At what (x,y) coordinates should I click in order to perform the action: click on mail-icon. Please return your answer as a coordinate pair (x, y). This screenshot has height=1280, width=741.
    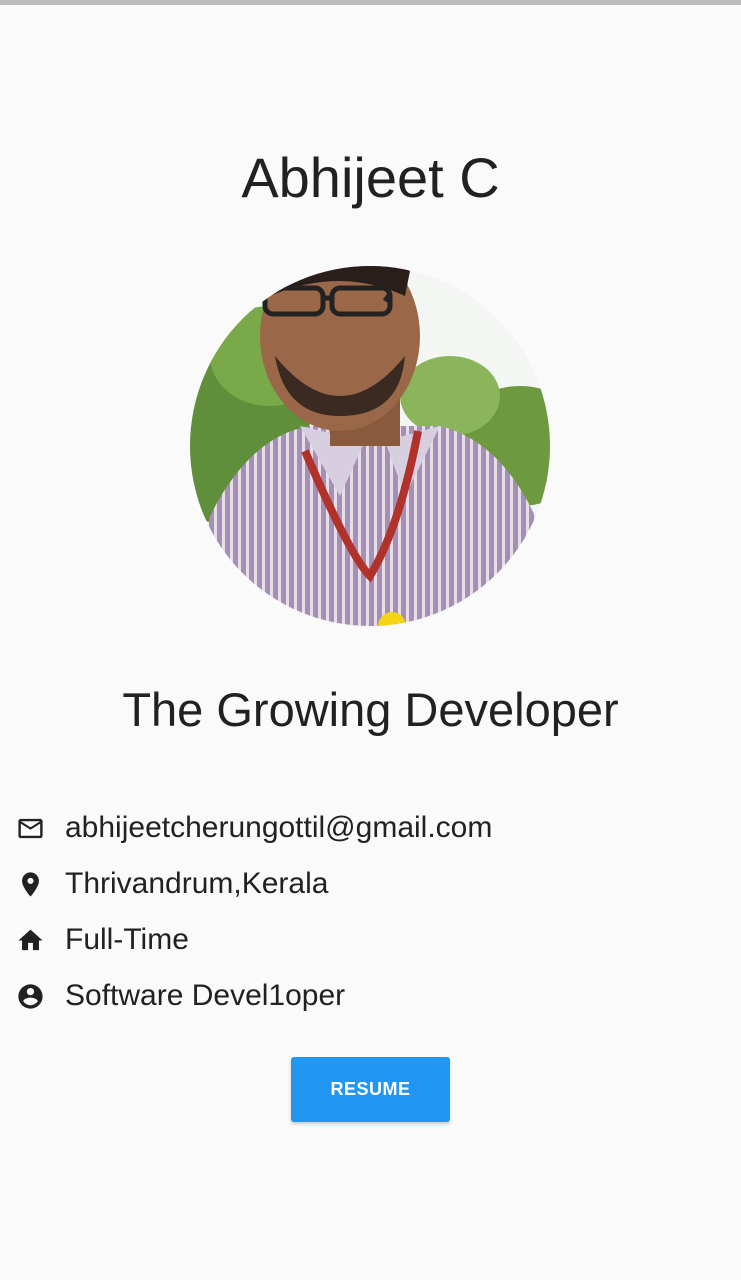
    Looking at the image, I should click on (30, 828).